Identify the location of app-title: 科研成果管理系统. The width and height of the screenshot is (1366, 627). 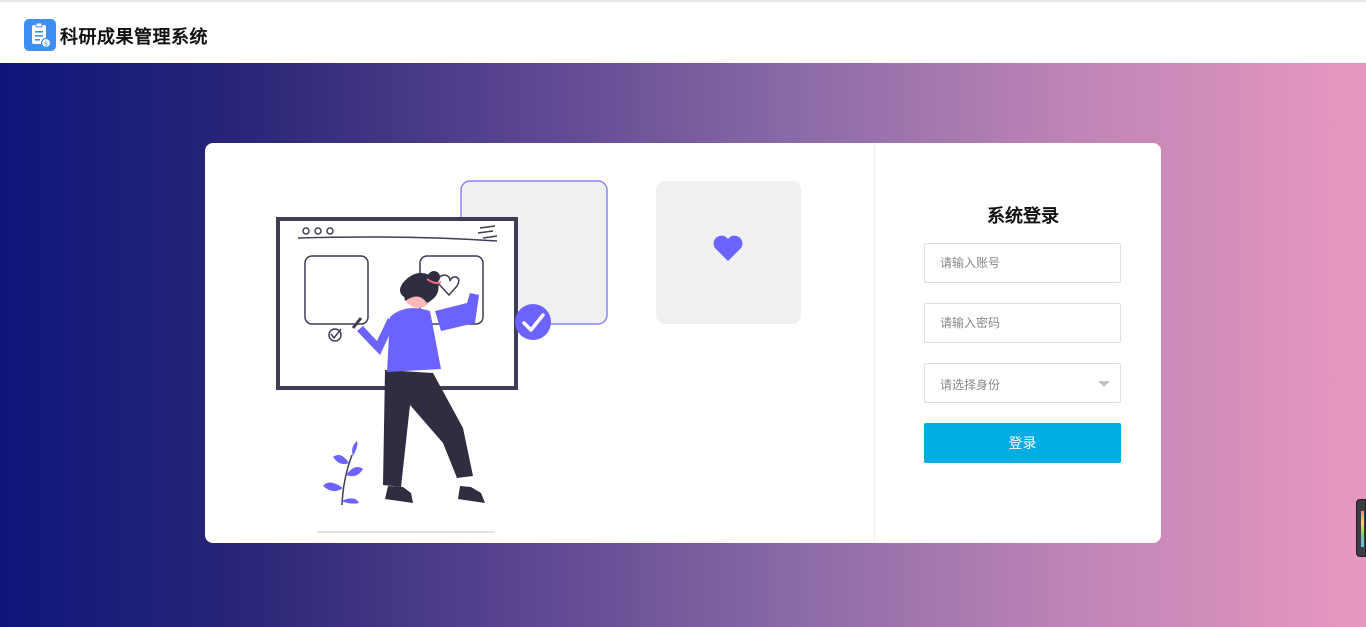
(134, 37).